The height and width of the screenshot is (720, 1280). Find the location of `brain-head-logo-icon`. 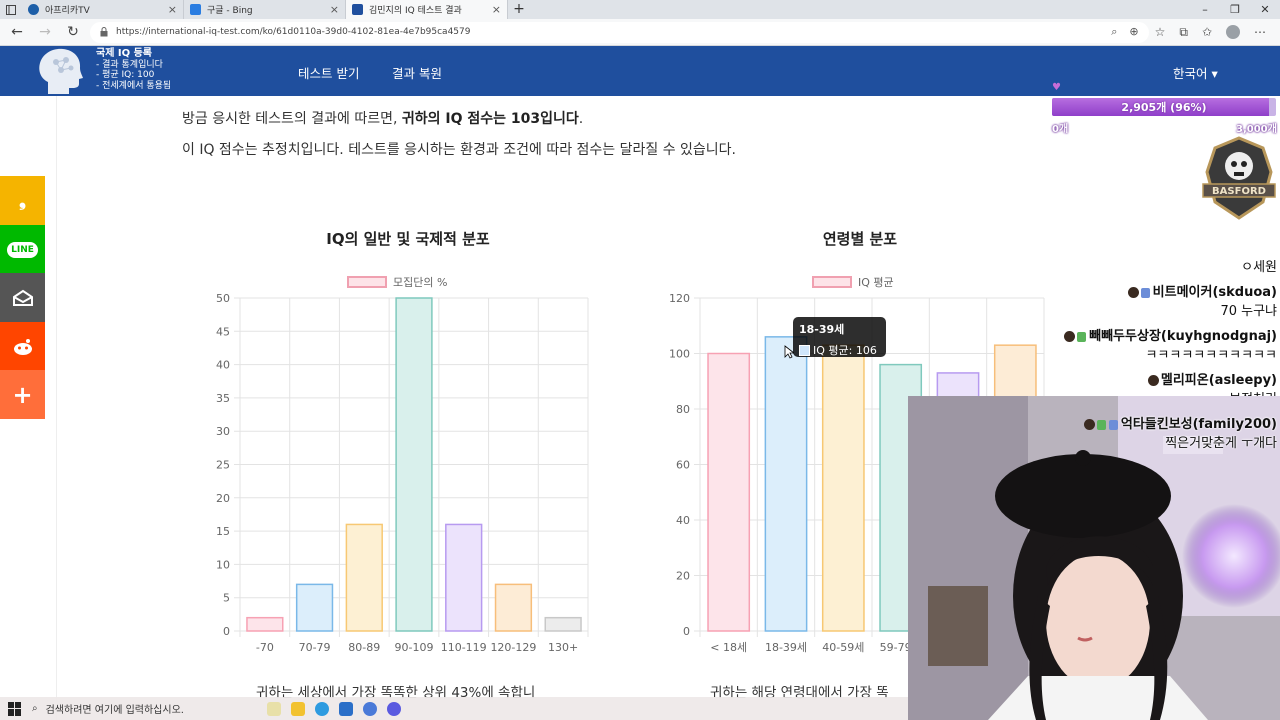

brain-head-logo-icon is located at coordinates (61, 71).